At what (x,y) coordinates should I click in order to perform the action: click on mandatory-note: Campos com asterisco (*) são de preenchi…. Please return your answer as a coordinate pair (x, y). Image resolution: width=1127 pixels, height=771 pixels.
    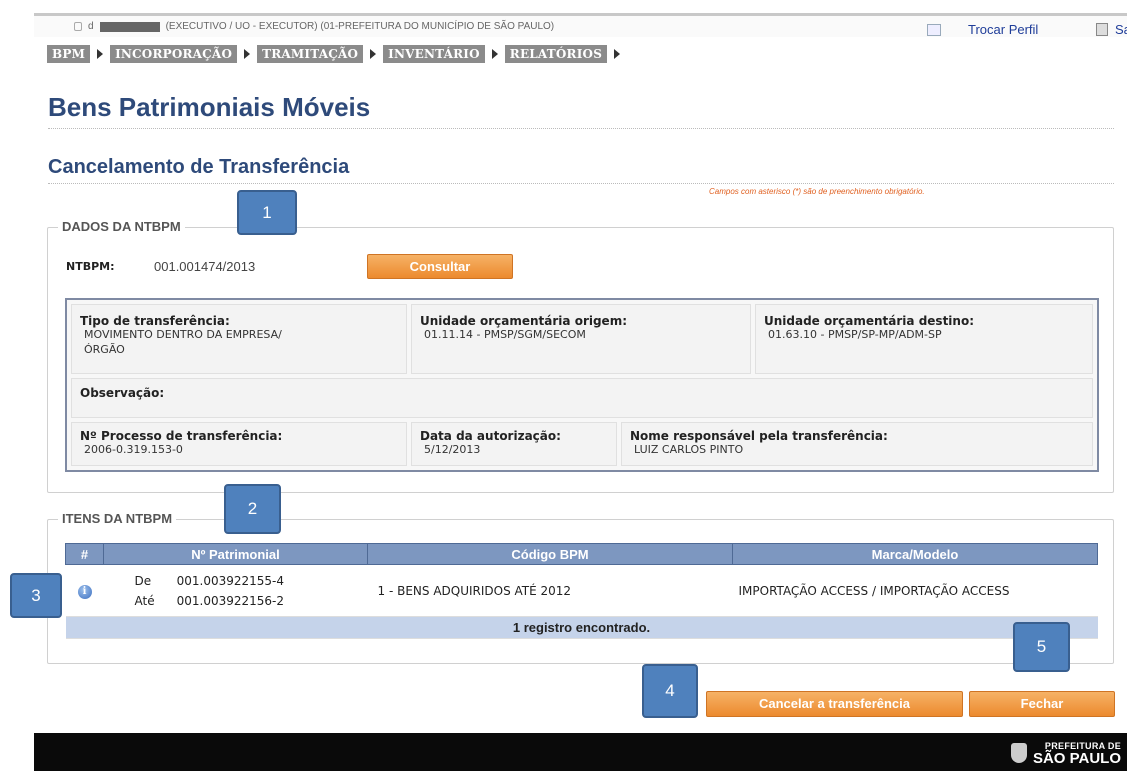
    Looking at the image, I should click on (817, 191).